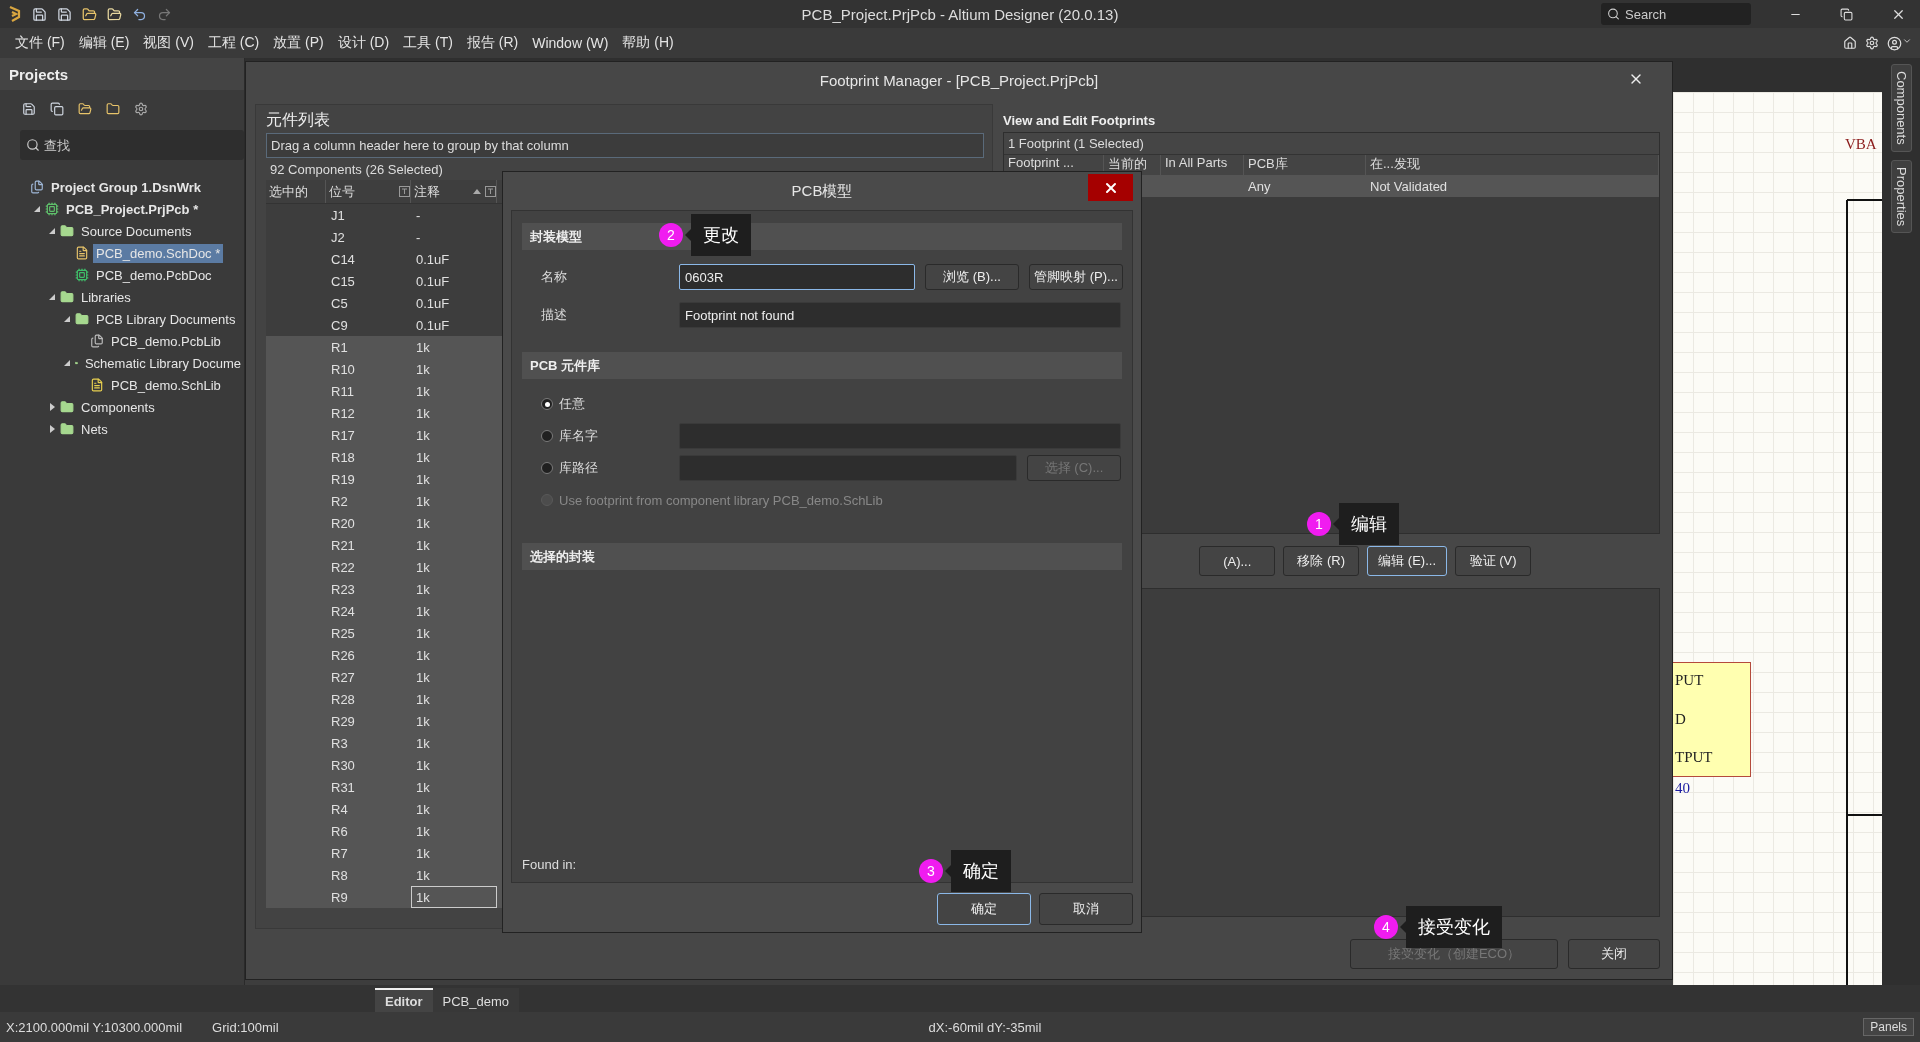  What do you see at coordinates (960, 14) in the screenshot?
I see `window-title: PCB_Project.PrjPcb - Altium Designer (20.0.13)` at bounding box center [960, 14].